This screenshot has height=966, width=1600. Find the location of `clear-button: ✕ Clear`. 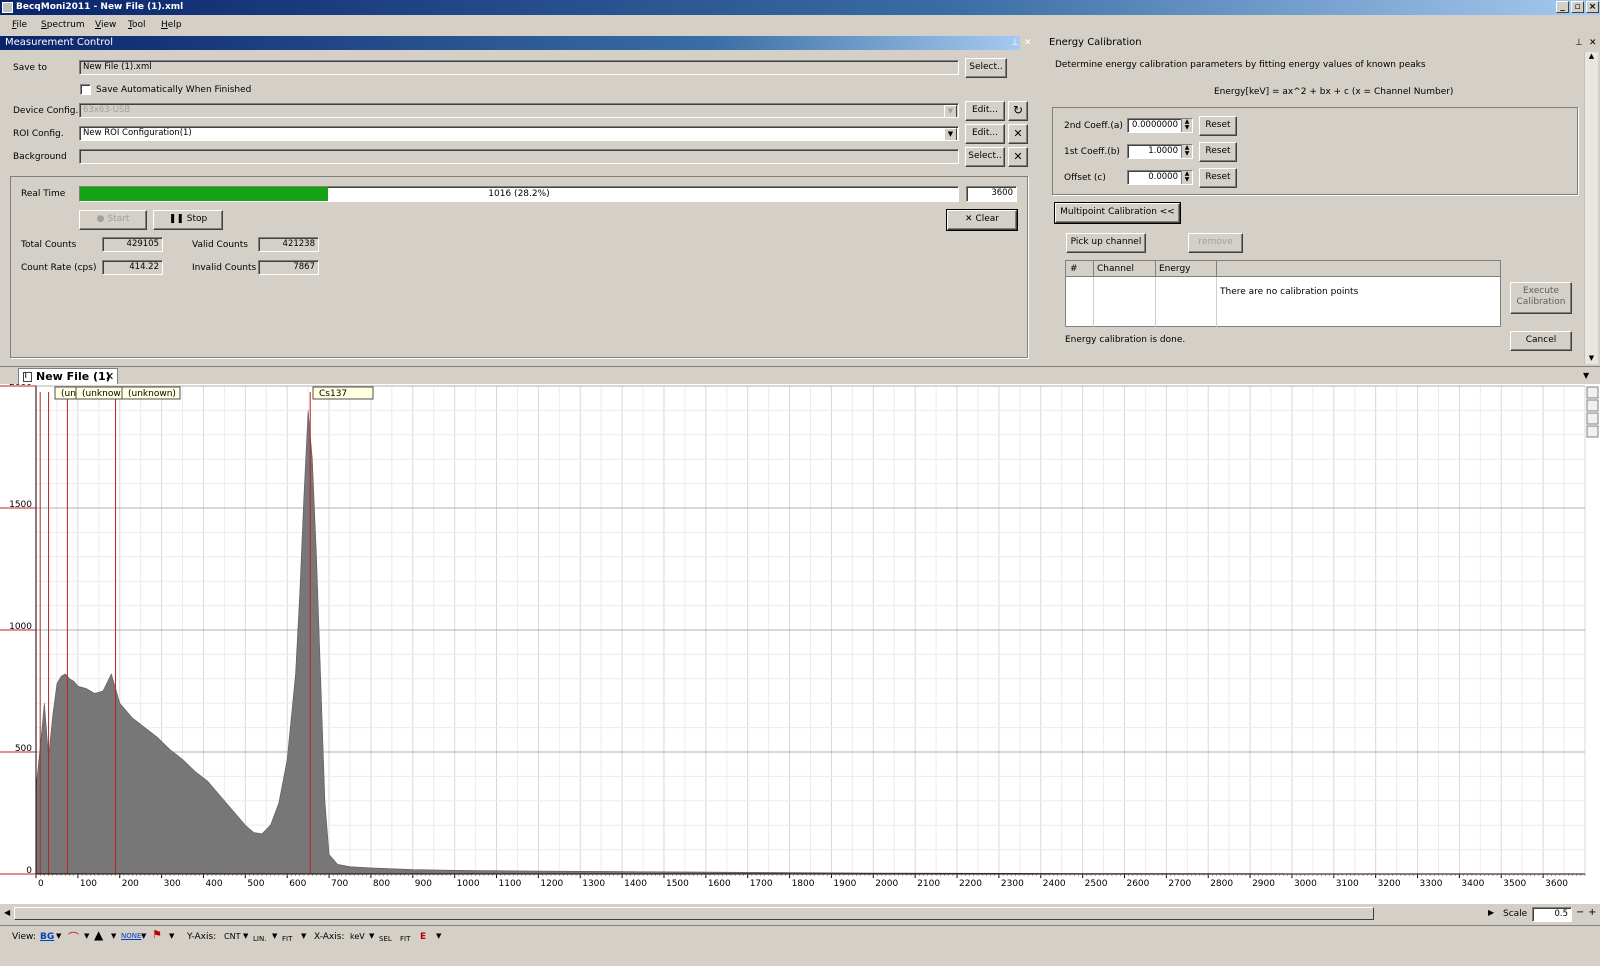

clear-button: ✕ Clear is located at coordinates (982, 220).